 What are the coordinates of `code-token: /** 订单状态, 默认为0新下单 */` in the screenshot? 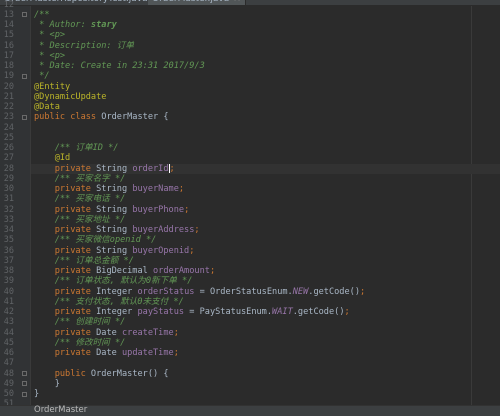 It's located at (113, 281).